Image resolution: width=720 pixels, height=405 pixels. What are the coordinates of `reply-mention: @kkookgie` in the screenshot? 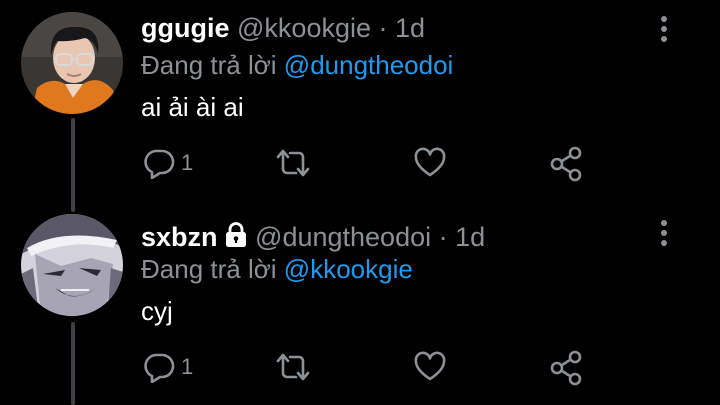 It's located at (348, 269).